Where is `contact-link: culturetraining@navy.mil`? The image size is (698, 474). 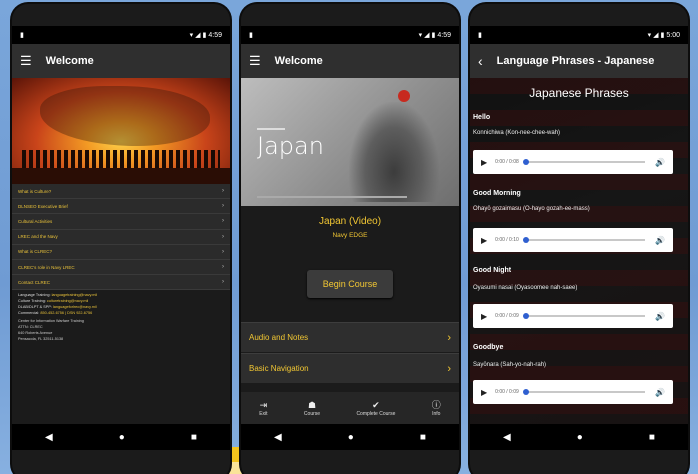 contact-link: culturetraining@navy.mil is located at coordinates (67, 301).